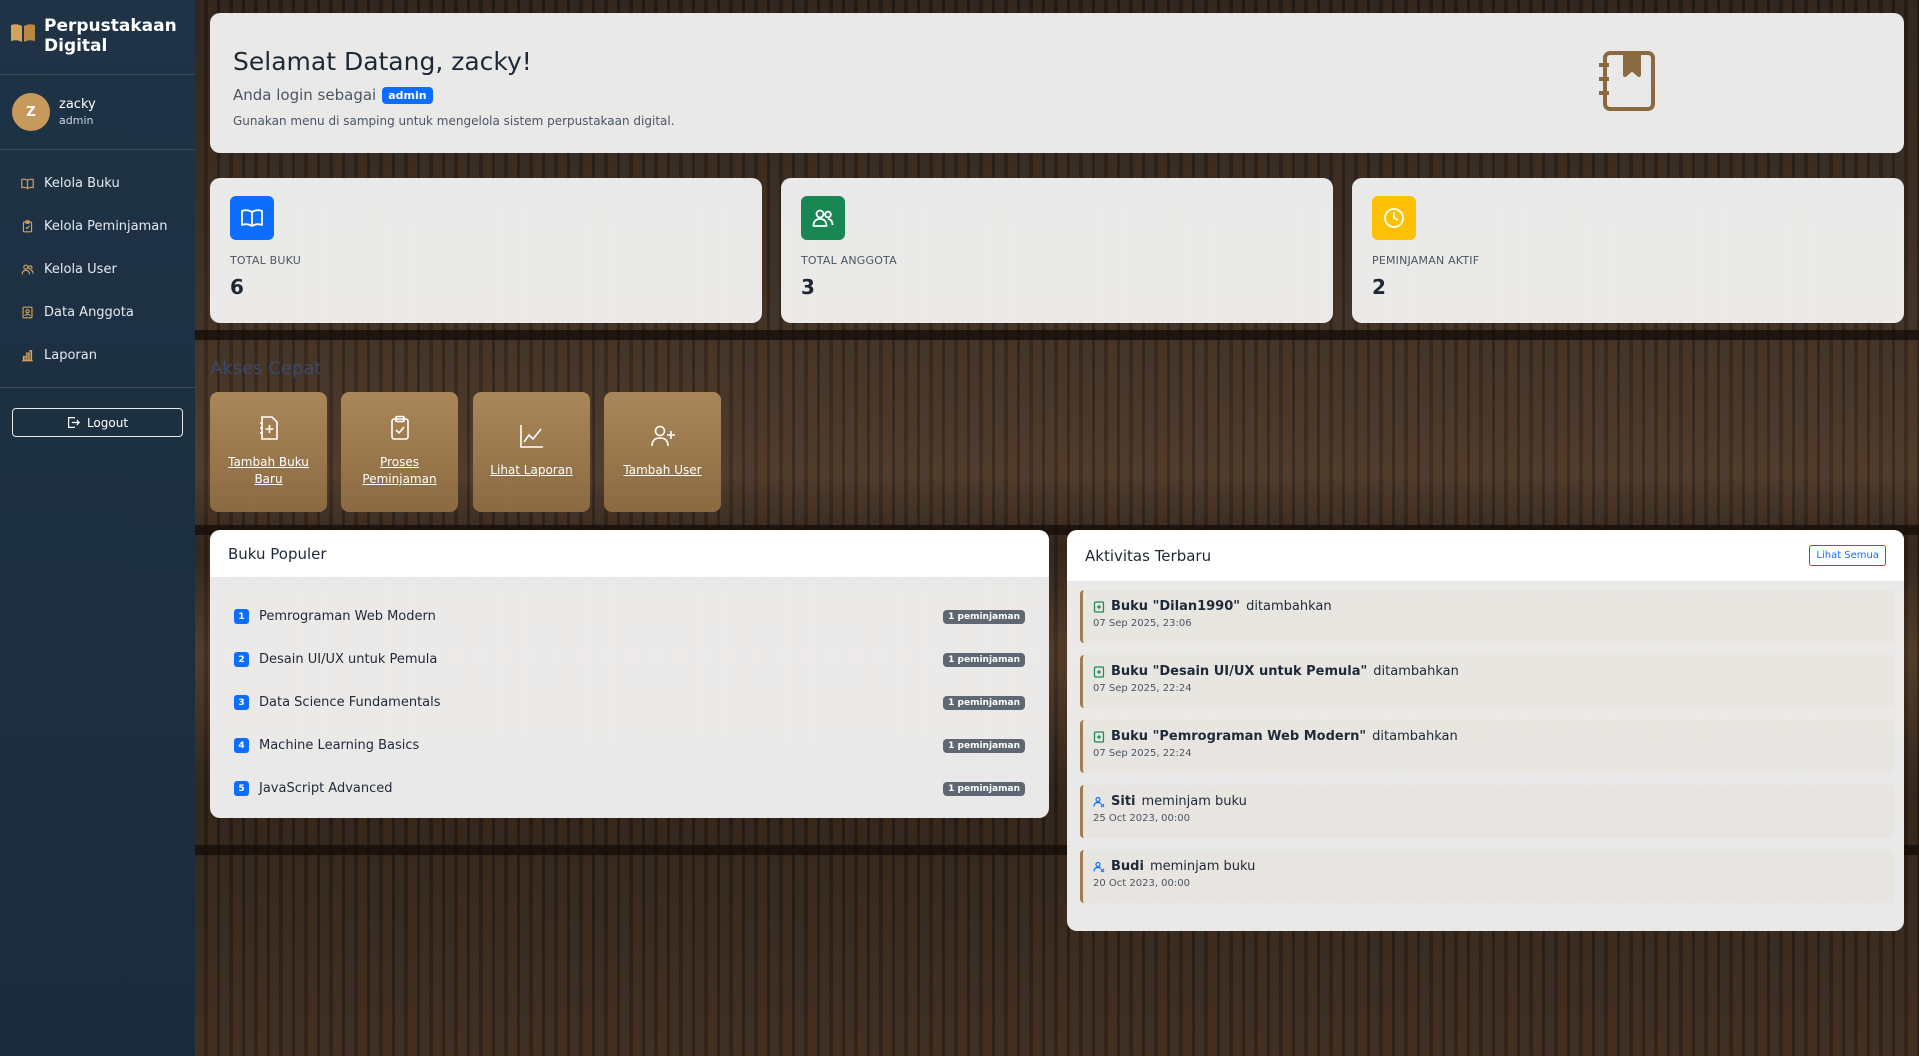 The width and height of the screenshot is (1919, 1056). I want to click on quick-view-report-button: Lihat Laporan, so click(531, 452).